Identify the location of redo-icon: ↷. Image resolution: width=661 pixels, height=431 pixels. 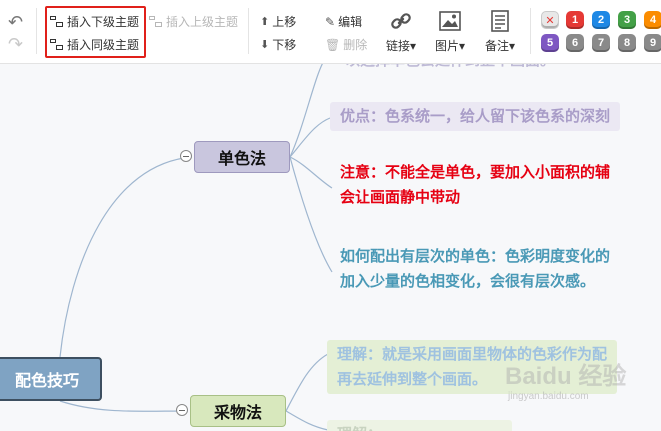
(15, 44).